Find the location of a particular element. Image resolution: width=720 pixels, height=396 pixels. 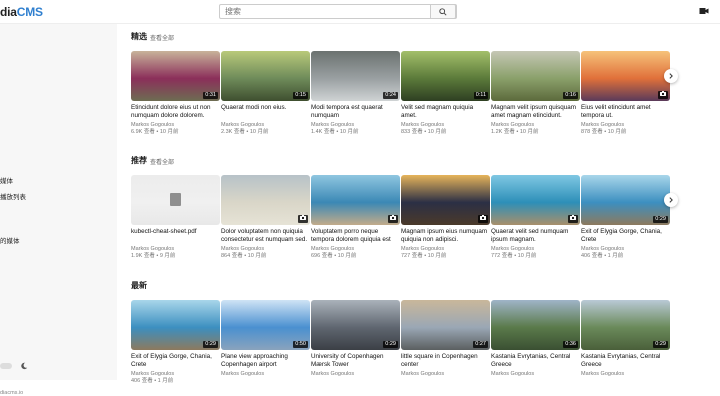

search-icon is located at coordinates (443, 11).